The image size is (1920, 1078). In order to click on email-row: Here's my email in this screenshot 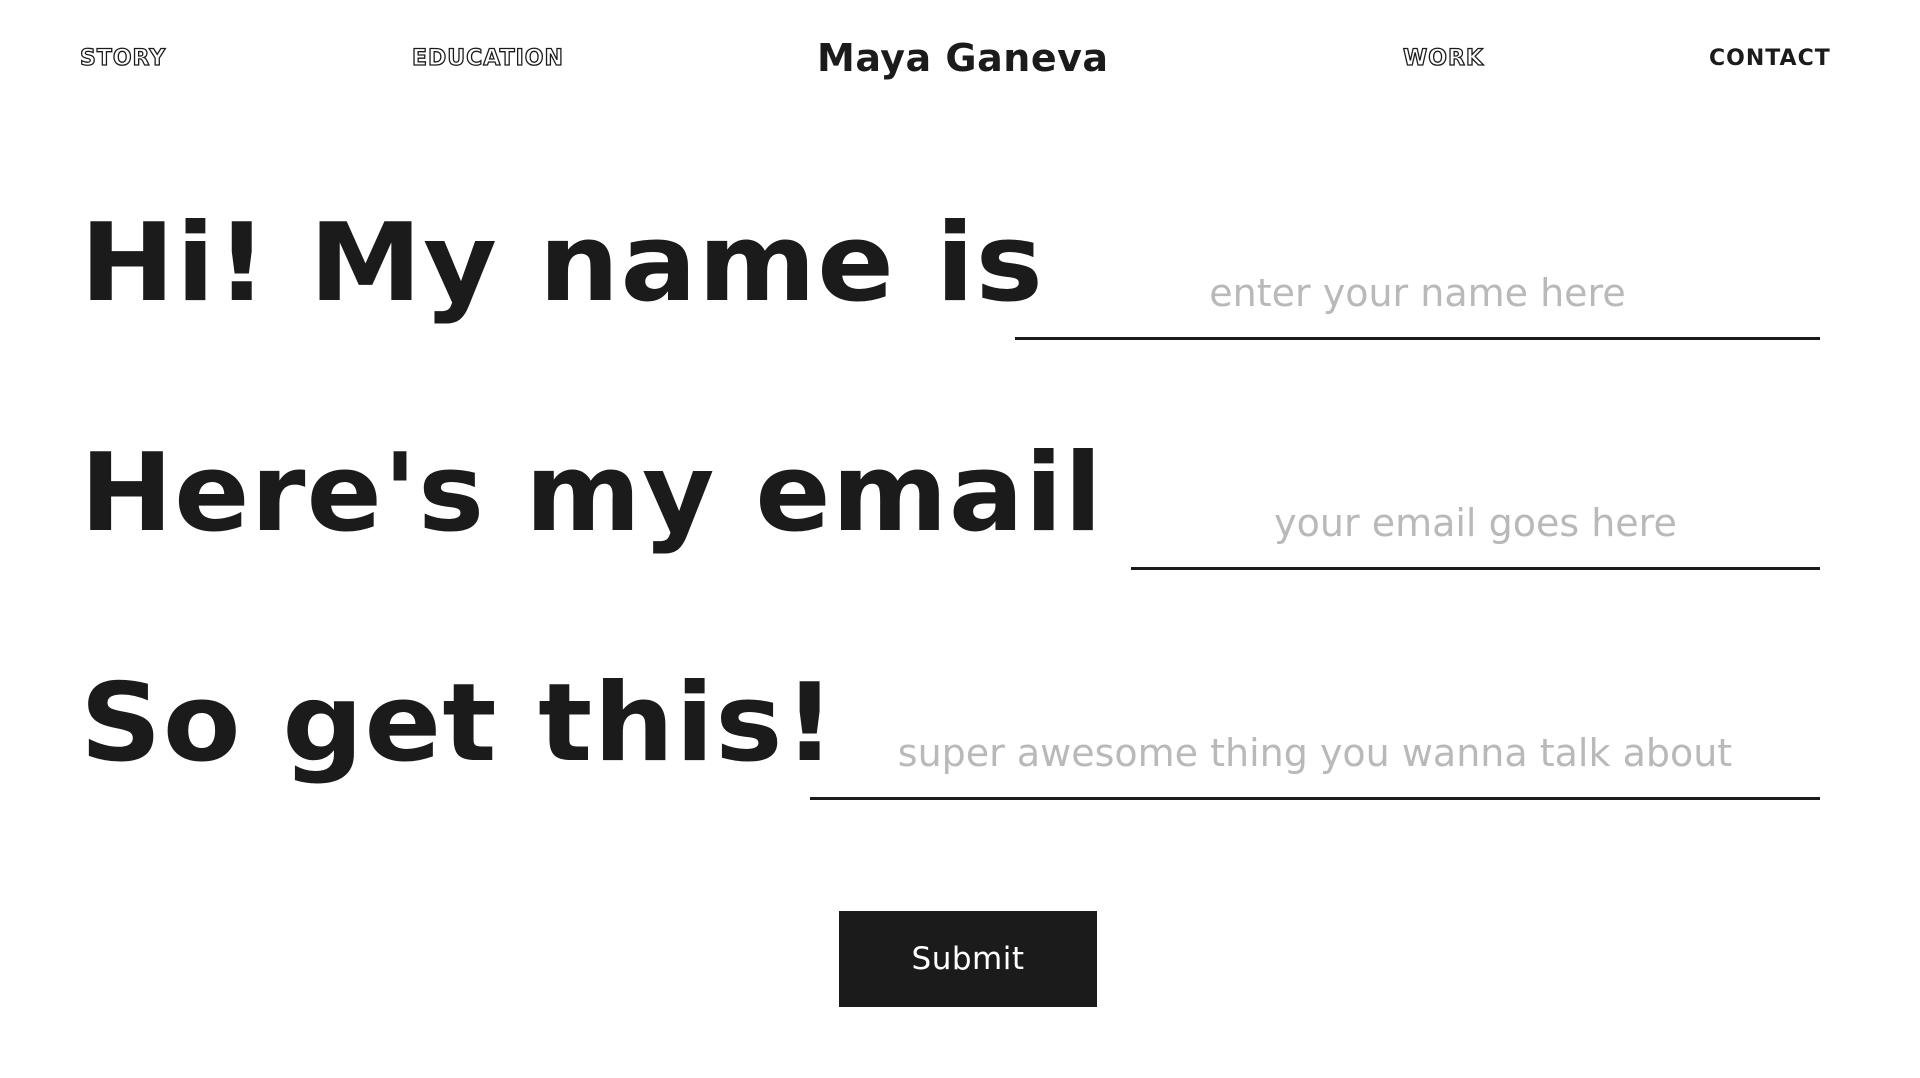, I will do `click(950, 500)`.